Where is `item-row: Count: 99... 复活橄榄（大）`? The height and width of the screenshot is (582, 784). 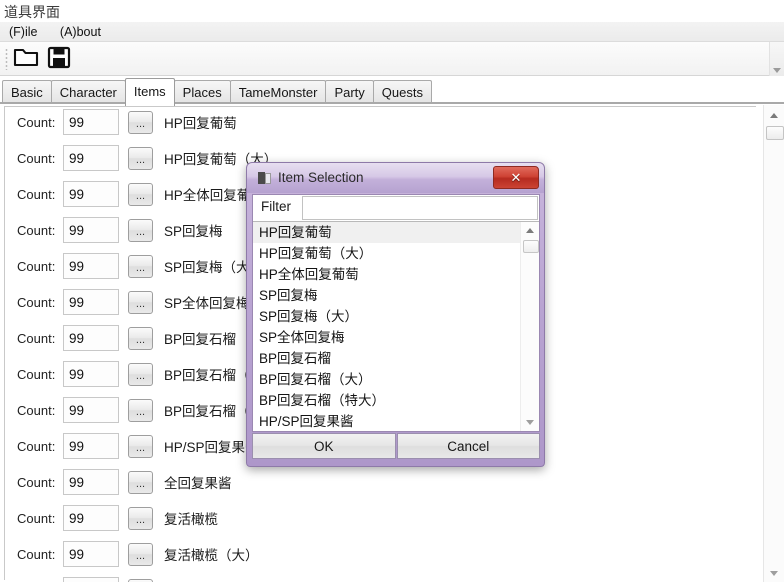 item-row: Count: 99... 复活橄榄（大） is located at coordinates (132, 554).